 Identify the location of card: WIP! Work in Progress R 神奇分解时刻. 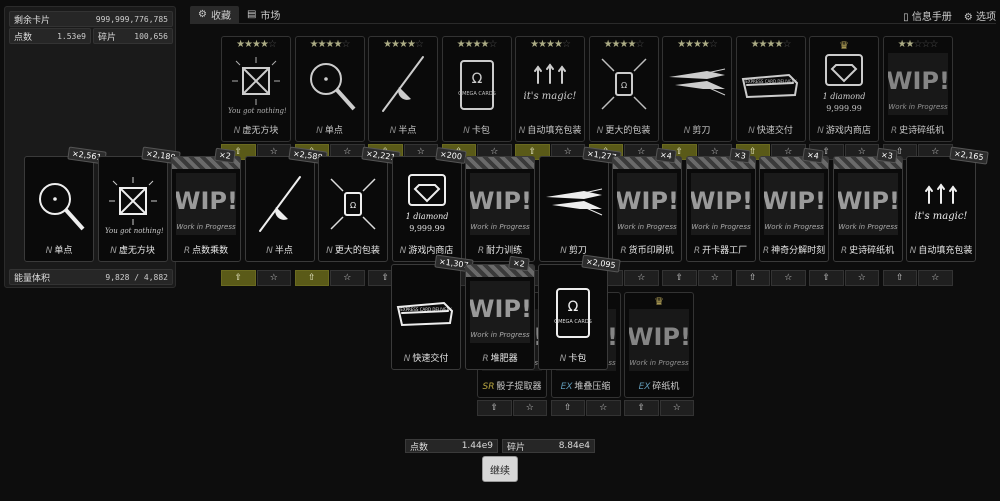
(794, 209).